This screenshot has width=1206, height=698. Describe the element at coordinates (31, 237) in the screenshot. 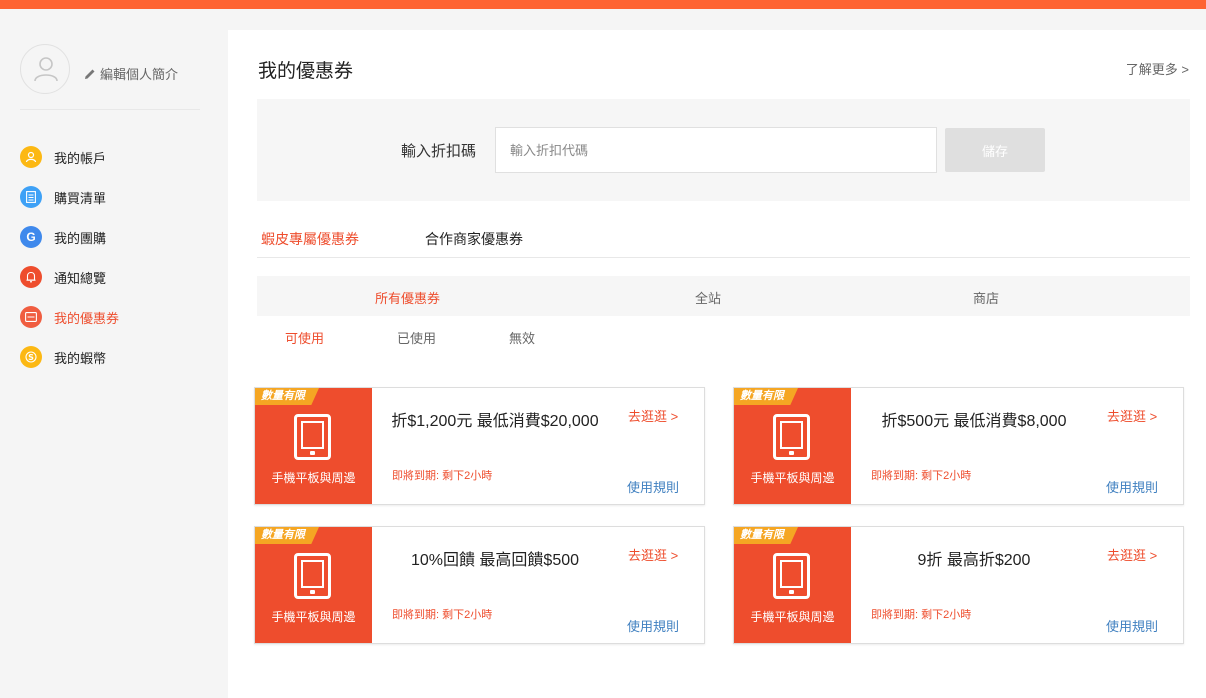

I see `group-buy-icon: G` at that location.